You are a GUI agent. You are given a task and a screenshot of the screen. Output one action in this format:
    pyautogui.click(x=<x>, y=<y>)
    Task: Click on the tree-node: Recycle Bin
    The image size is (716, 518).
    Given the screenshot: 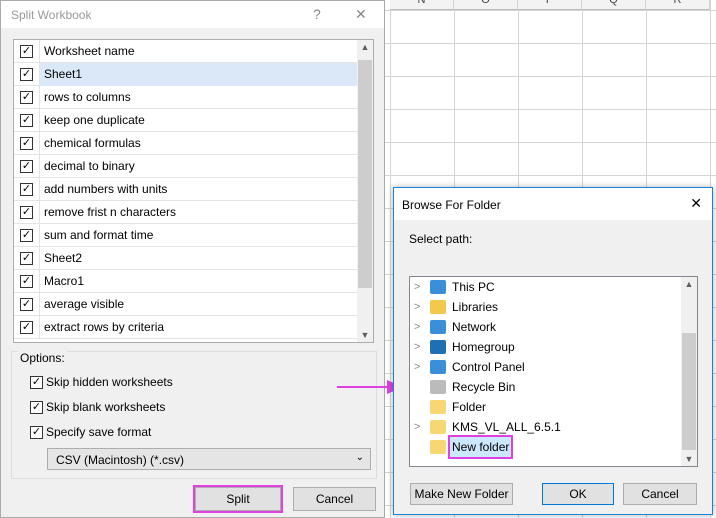 What is the action you would take?
    pyautogui.click(x=546, y=387)
    